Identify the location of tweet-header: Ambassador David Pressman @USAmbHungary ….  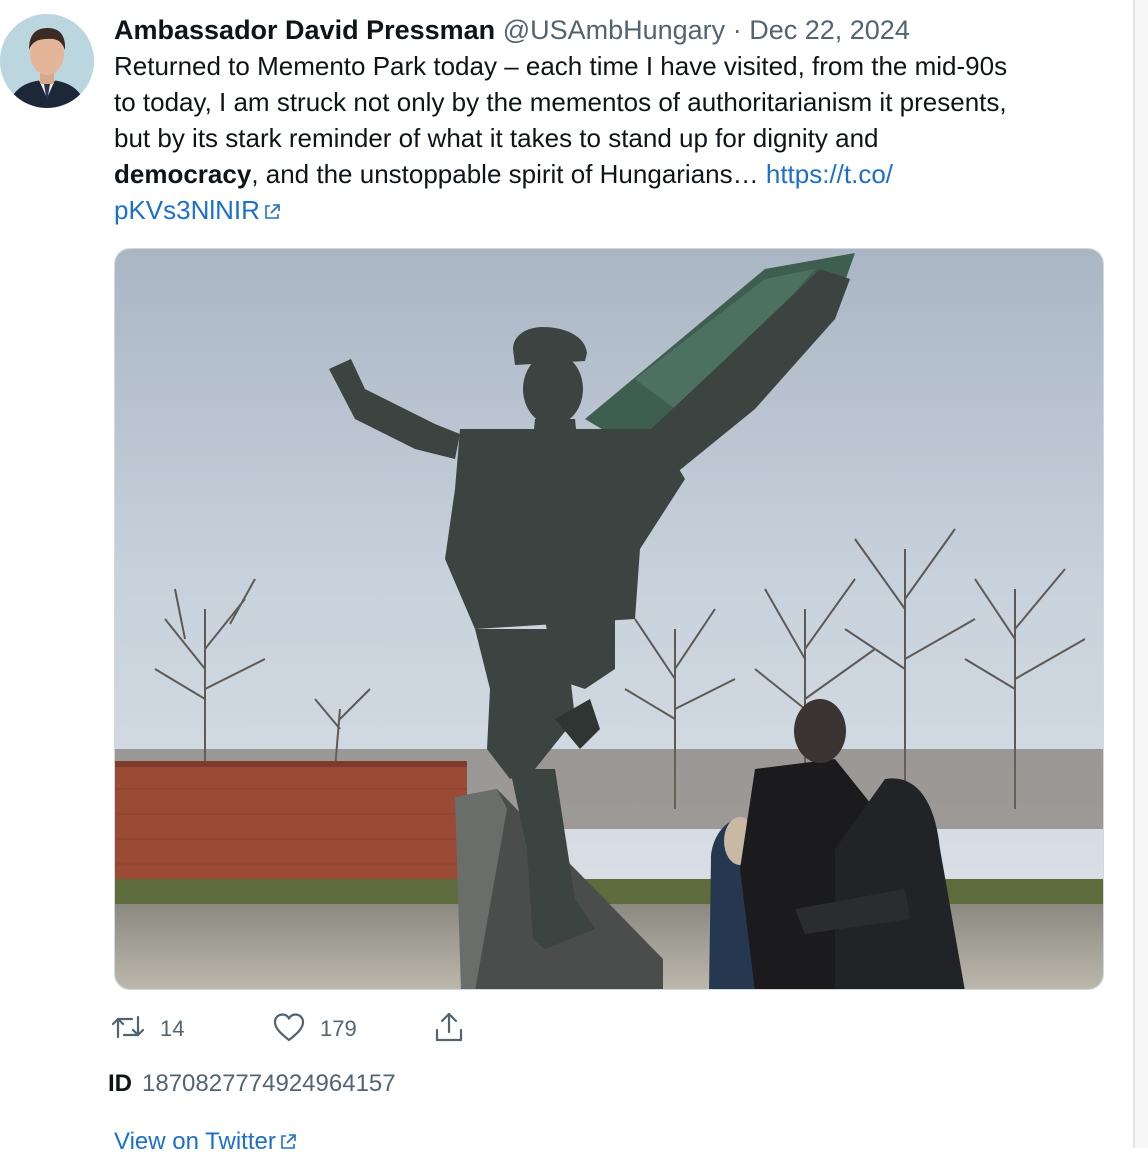
(512, 30).